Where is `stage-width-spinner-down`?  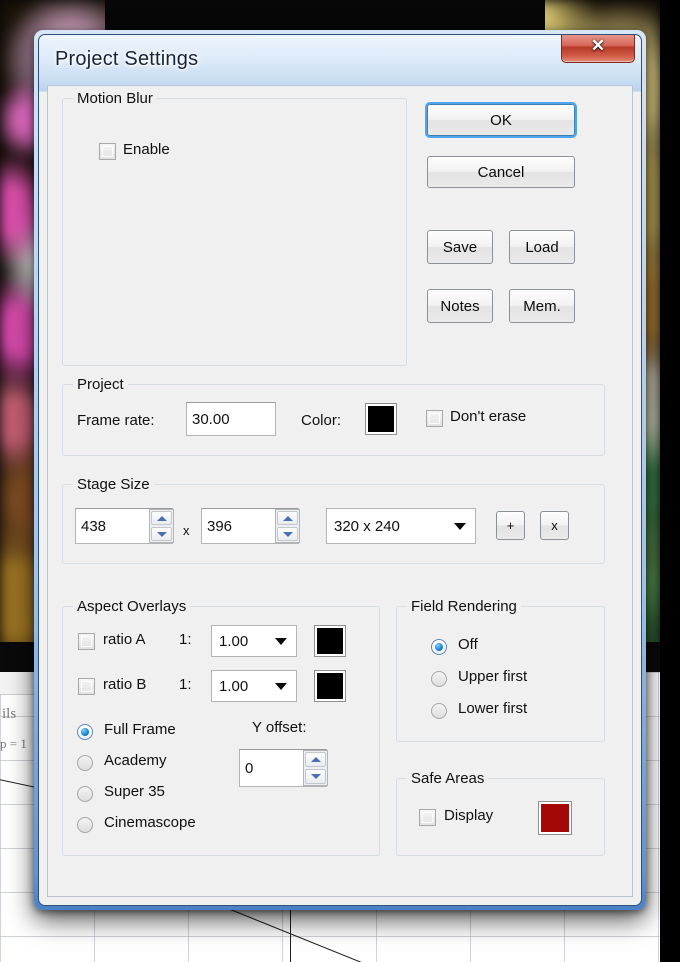
stage-width-spinner-down is located at coordinates (161, 534).